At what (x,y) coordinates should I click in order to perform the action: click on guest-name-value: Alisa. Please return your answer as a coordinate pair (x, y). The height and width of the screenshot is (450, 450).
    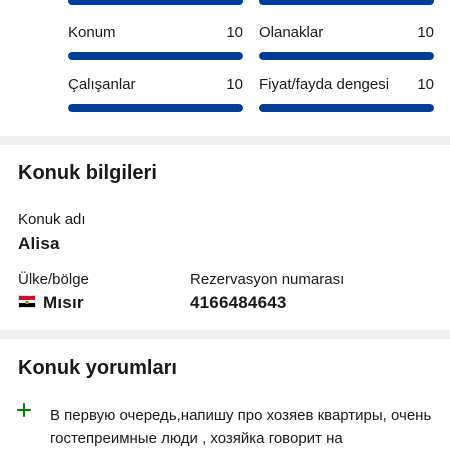
    Looking at the image, I should click on (39, 243).